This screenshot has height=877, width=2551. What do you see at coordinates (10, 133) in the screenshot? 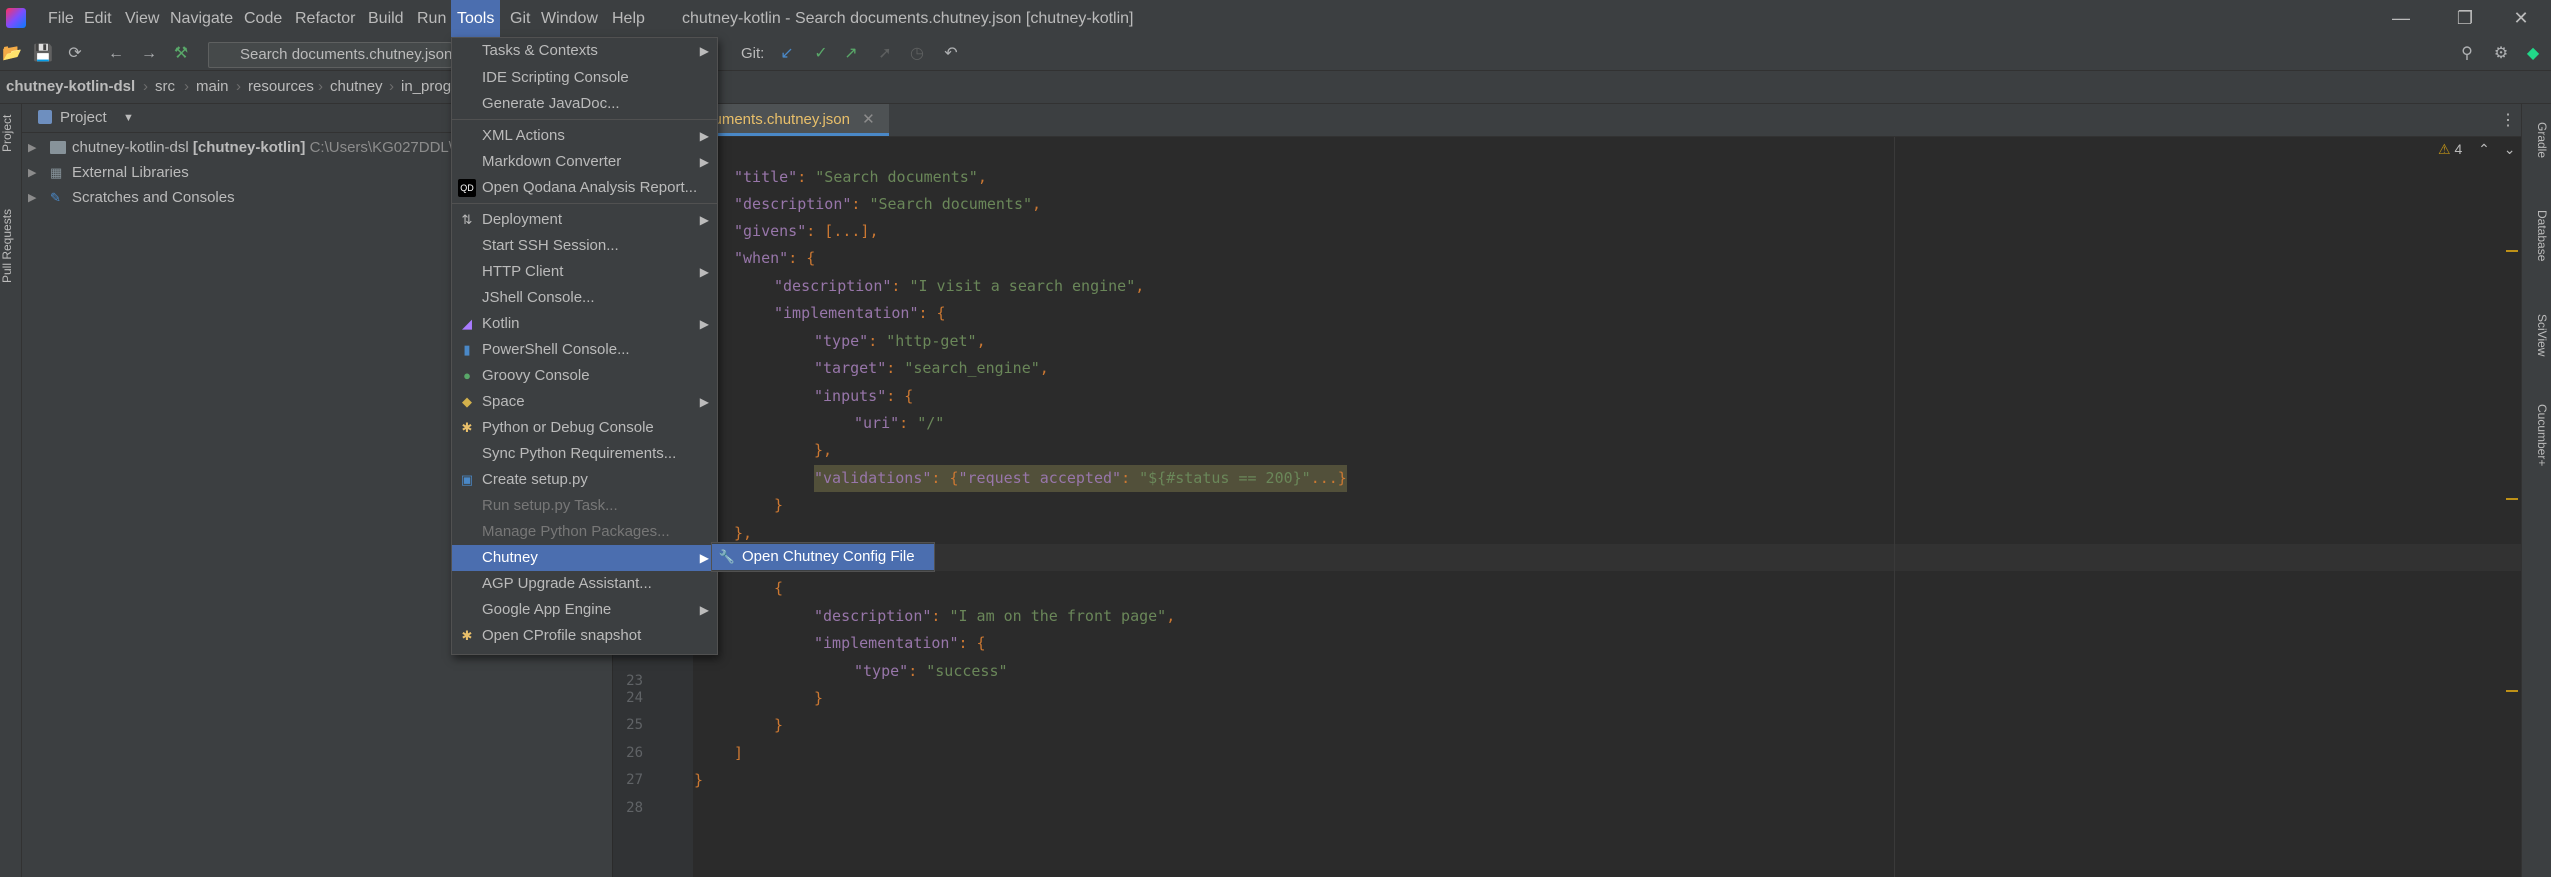
I see `project-tool-tab: Project` at bounding box center [10, 133].